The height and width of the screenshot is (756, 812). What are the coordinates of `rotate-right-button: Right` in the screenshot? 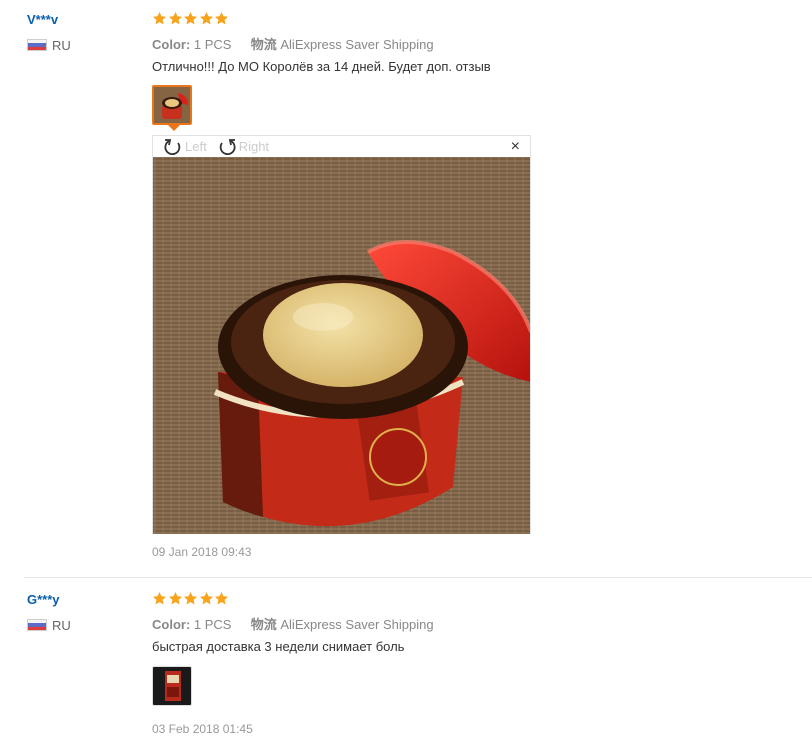 It's located at (243, 147).